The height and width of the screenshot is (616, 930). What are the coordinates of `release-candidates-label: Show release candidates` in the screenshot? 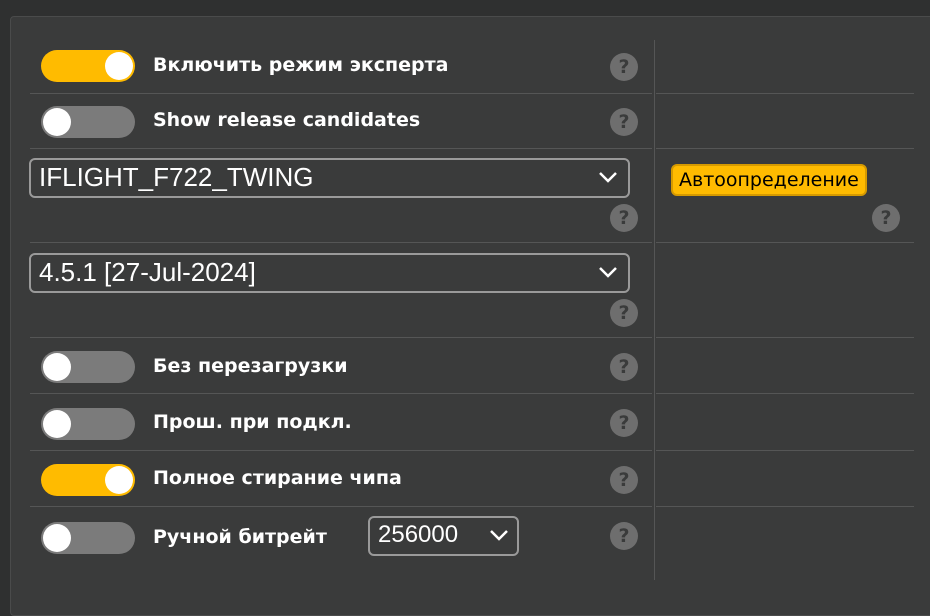 It's located at (287, 120).